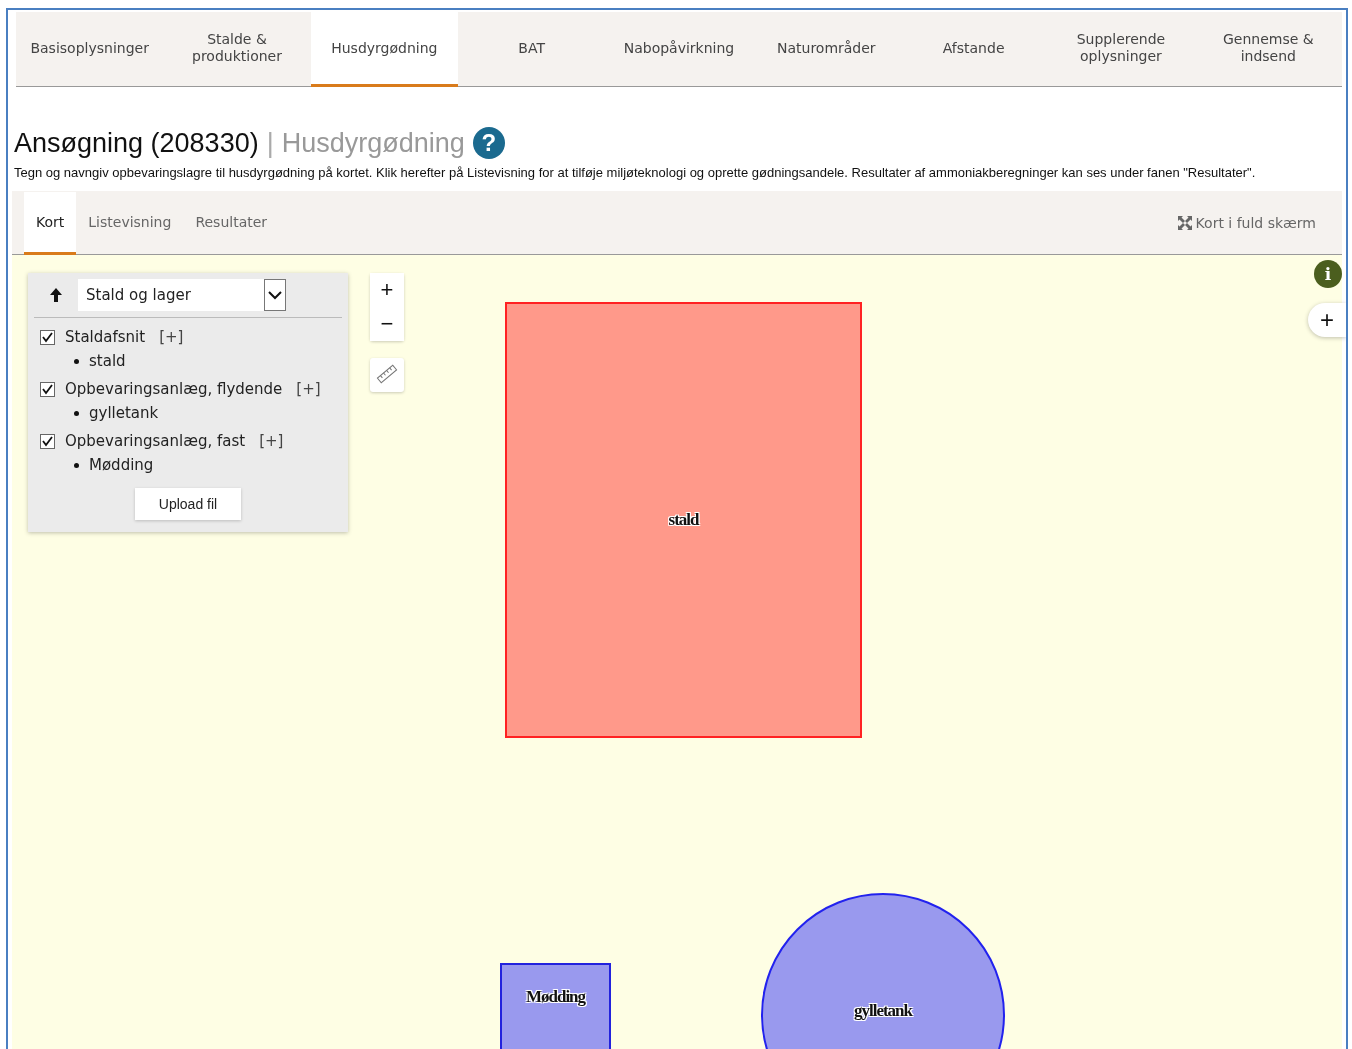 The height and width of the screenshot is (1049, 1352). I want to click on page-subtitle: Husdyrgødning, so click(373, 143).